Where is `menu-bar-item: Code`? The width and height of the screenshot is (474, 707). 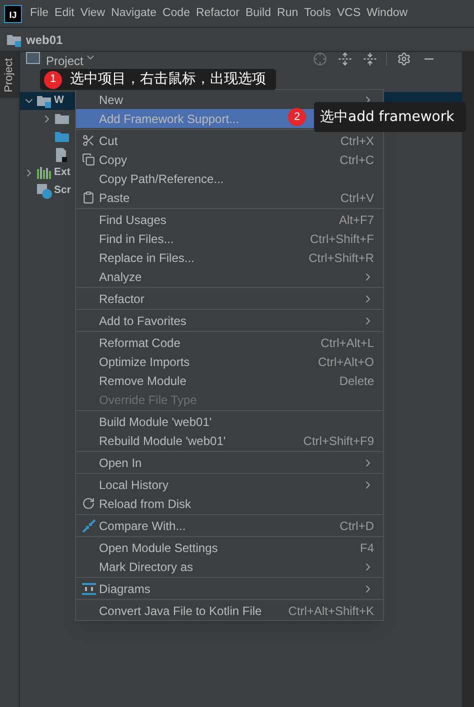 menu-bar-item: Code is located at coordinates (176, 13).